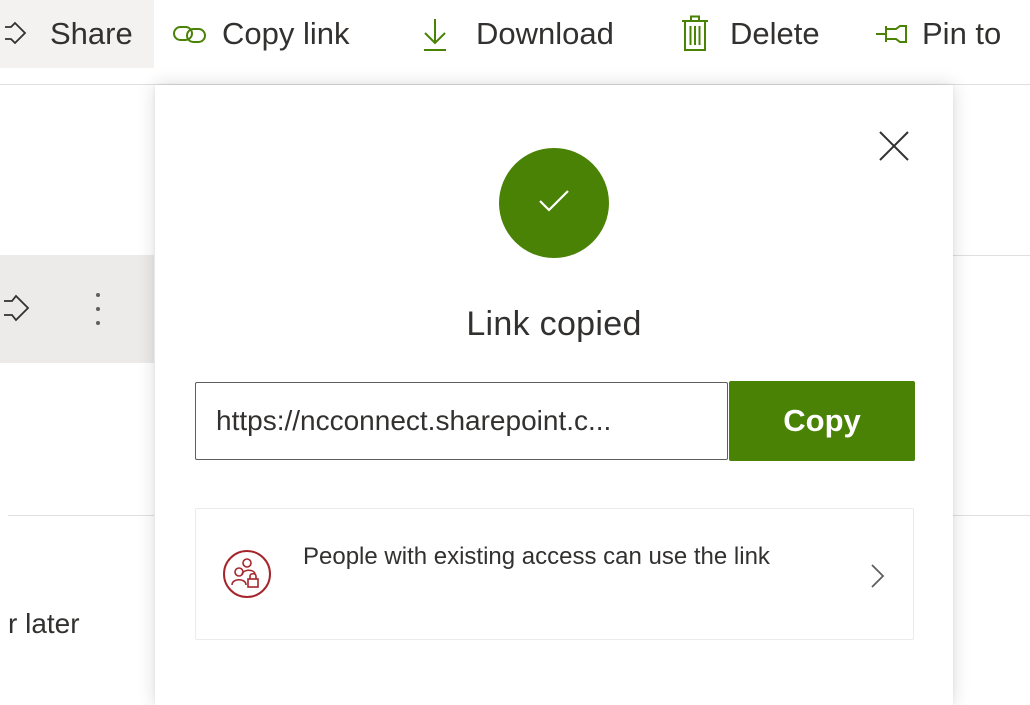 The image size is (1030, 705). Describe the element at coordinates (962, 33) in the screenshot. I see `pin-label: Pin to` at that location.